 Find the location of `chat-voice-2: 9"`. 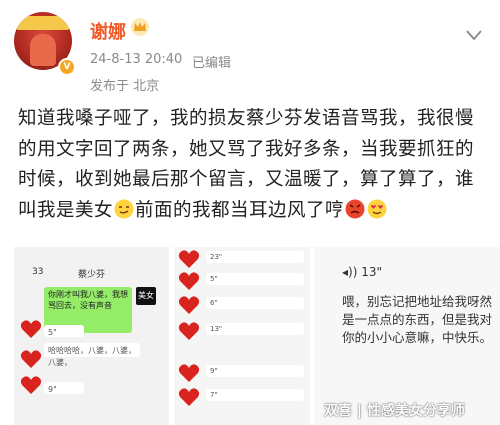

chat-voice-2: 9" is located at coordinates (64, 388).